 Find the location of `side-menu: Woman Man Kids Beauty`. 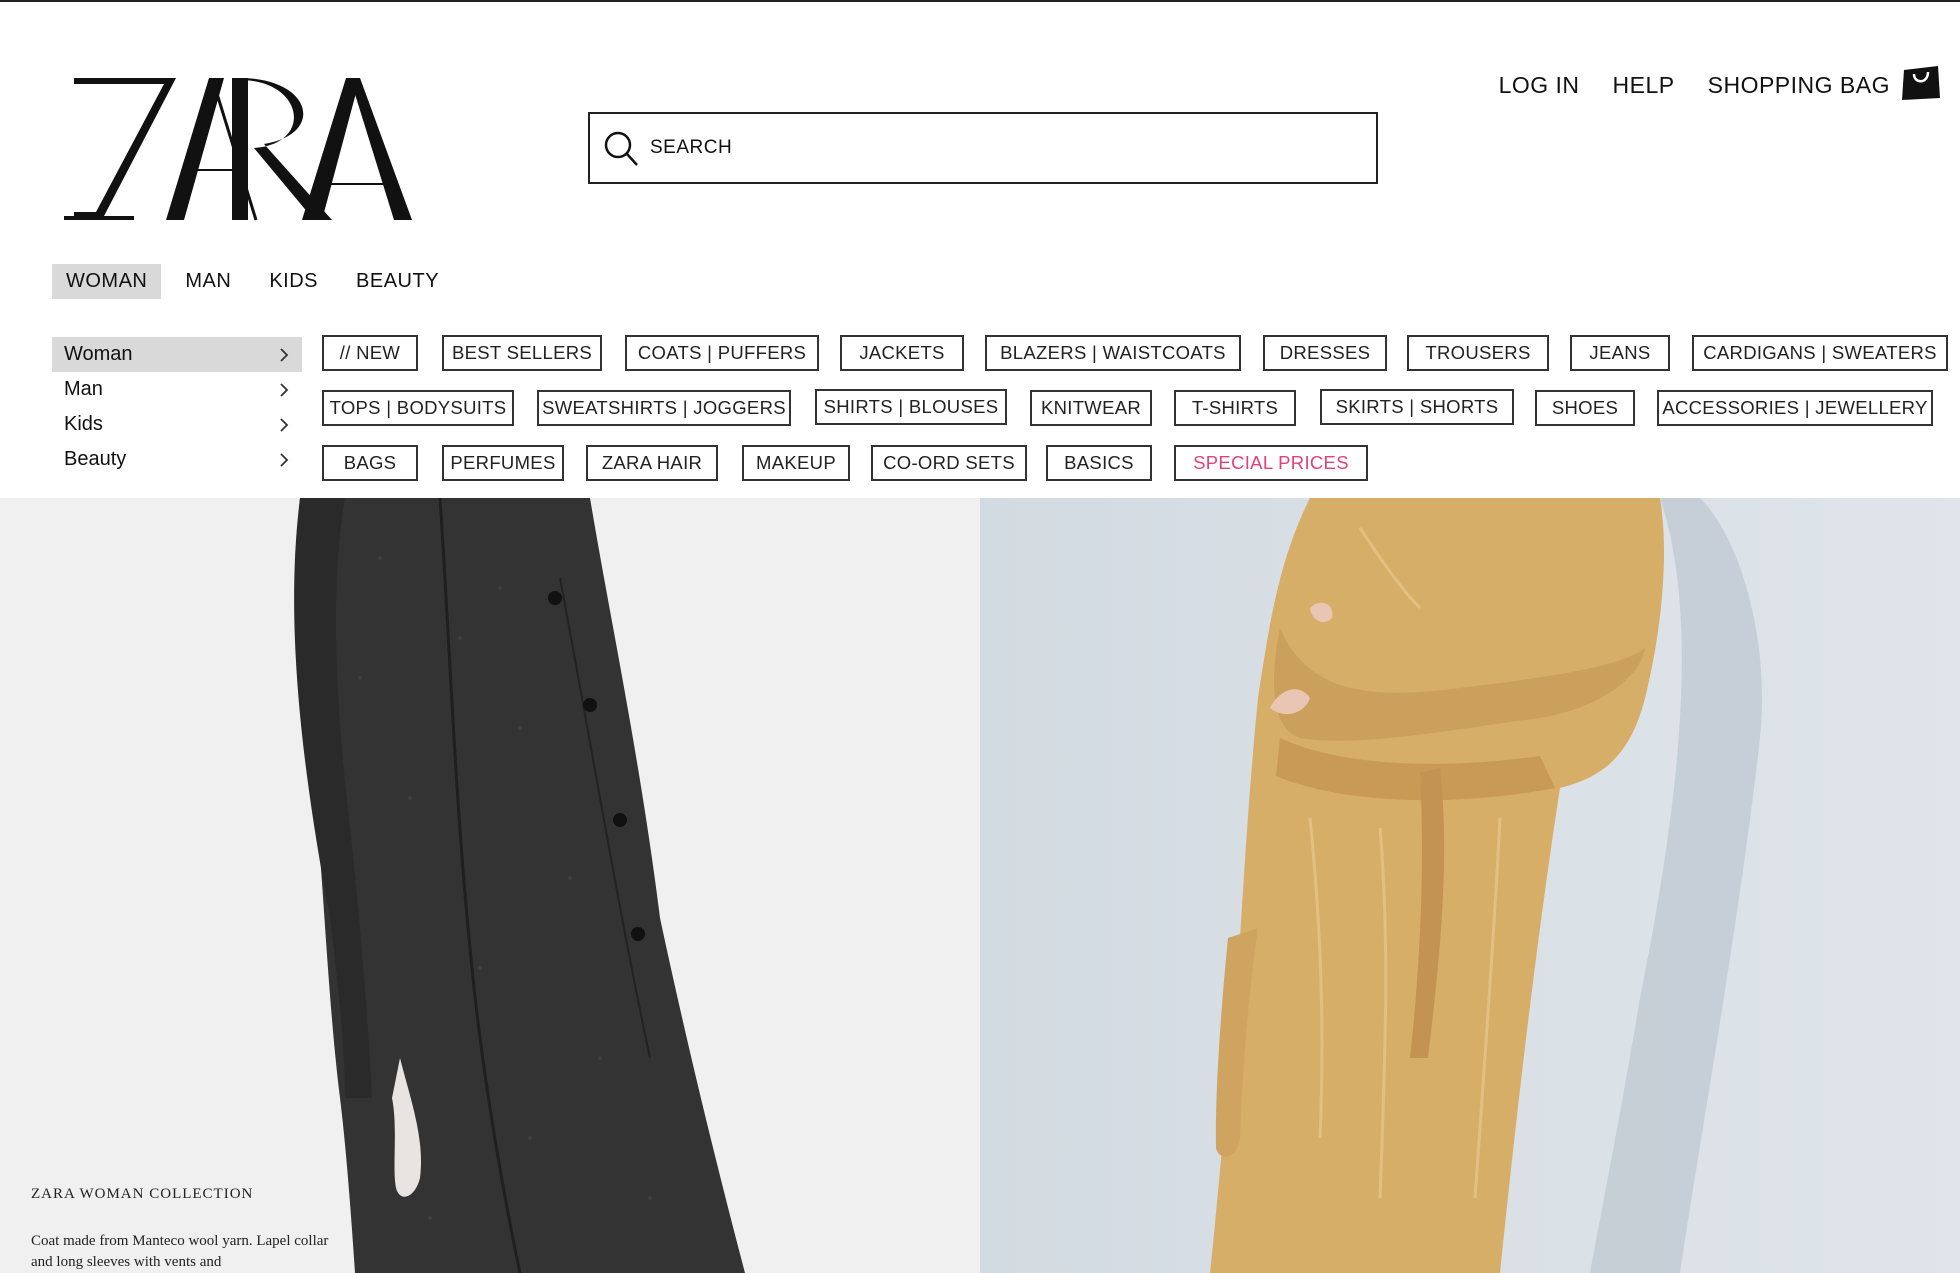

side-menu: Woman Man Kids Beauty is located at coordinates (177, 407).